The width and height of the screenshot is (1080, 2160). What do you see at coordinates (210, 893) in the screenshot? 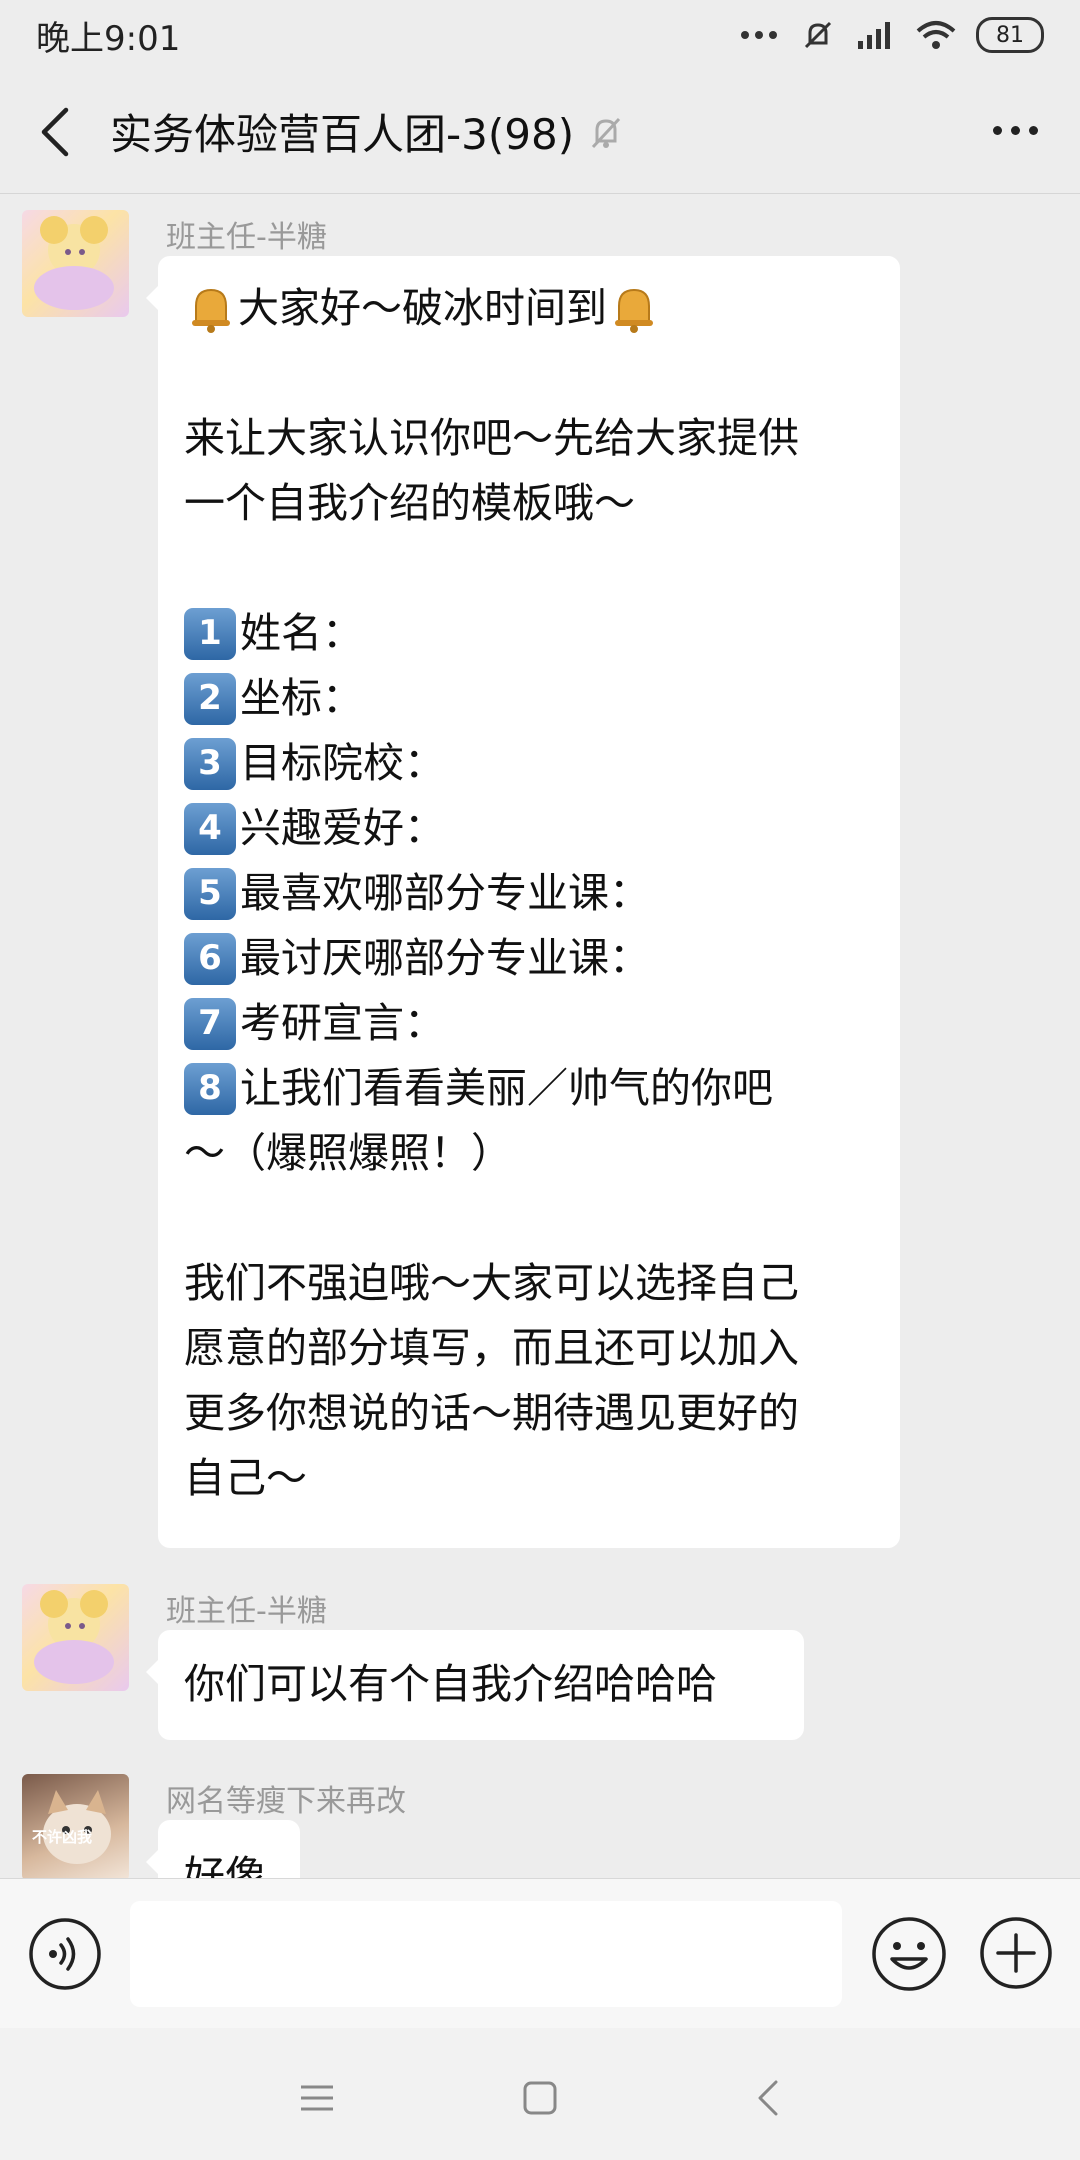
I see `keycap-5-icon: 5` at bounding box center [210, 893].